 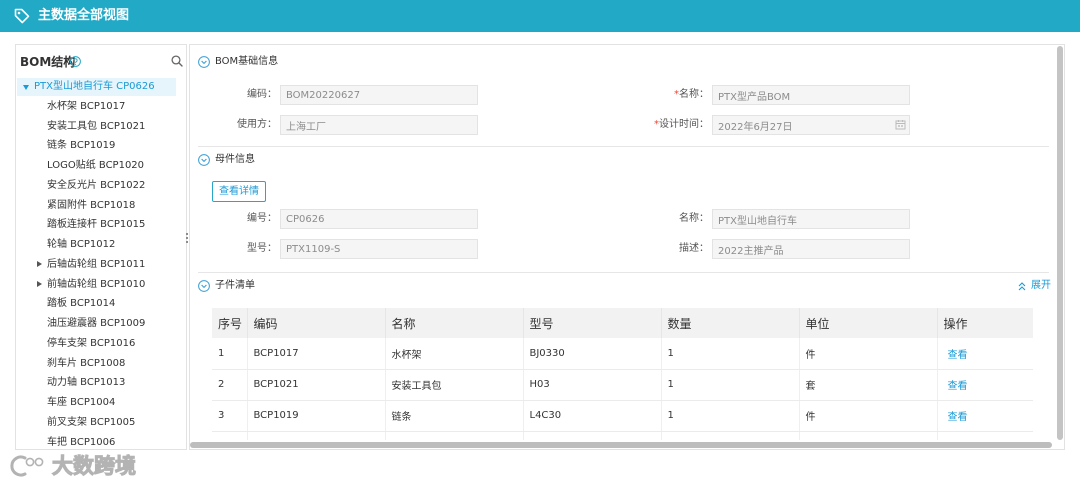 I want to click on section-header-bom-info: BOM基础信息, so click(x=308, y=62).